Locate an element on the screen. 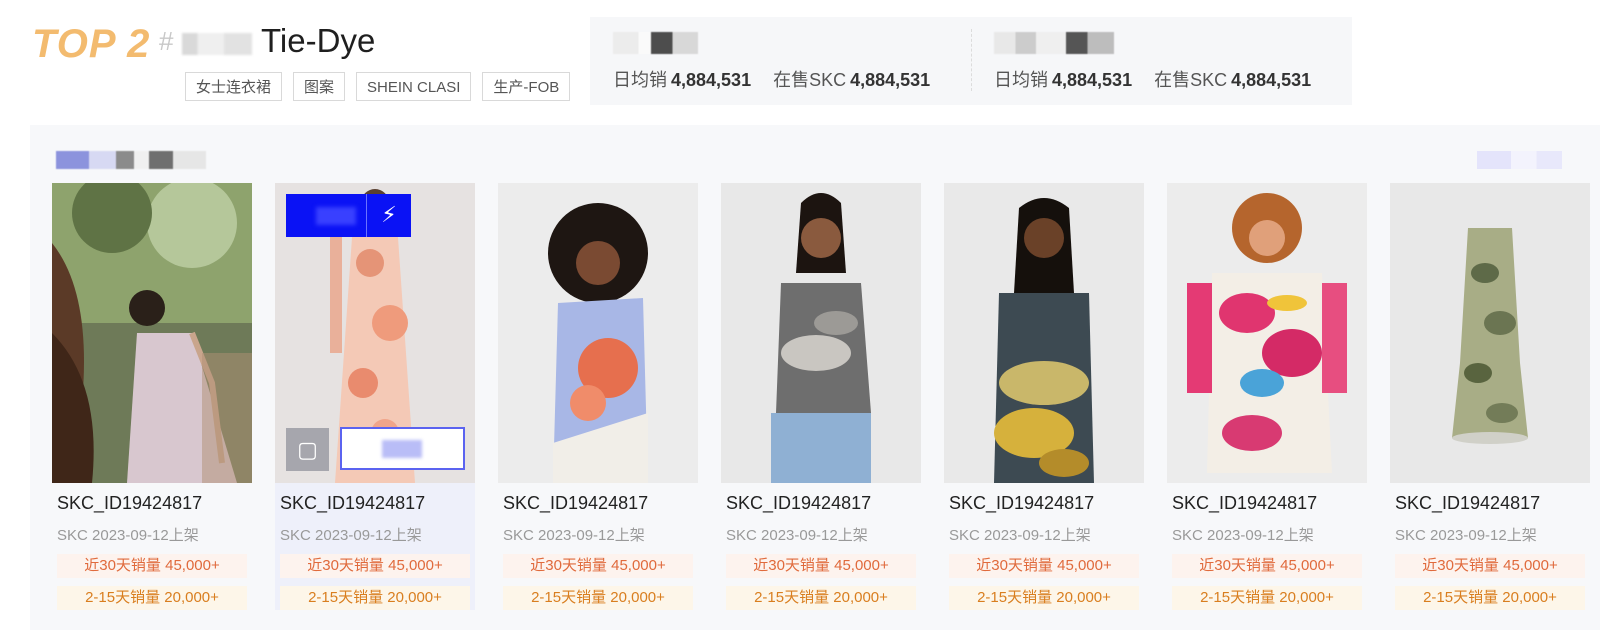 The width and height of the screenshot is (1614, 635). divider is located at coordinates (971, 60).